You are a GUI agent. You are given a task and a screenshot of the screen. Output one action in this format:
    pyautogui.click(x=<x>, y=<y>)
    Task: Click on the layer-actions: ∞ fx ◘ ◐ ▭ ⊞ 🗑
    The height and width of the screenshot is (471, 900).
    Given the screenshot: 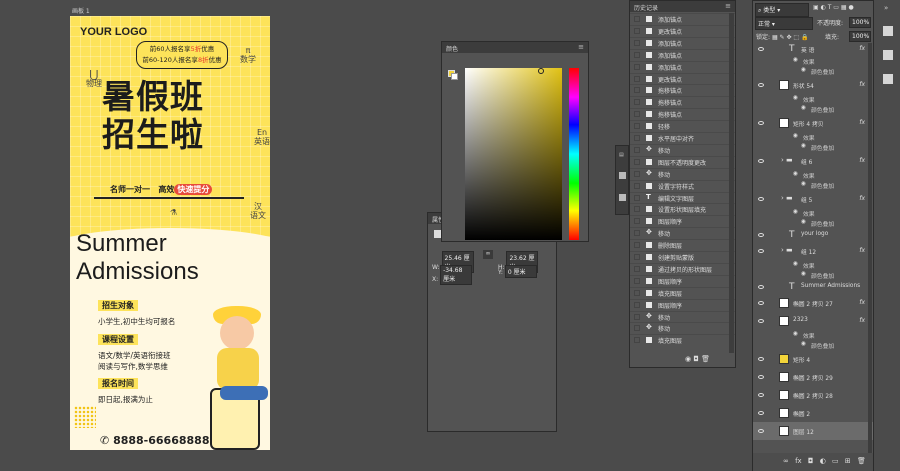 What is the action you would take?
    pyautogui.click(x=813, y=462)
    